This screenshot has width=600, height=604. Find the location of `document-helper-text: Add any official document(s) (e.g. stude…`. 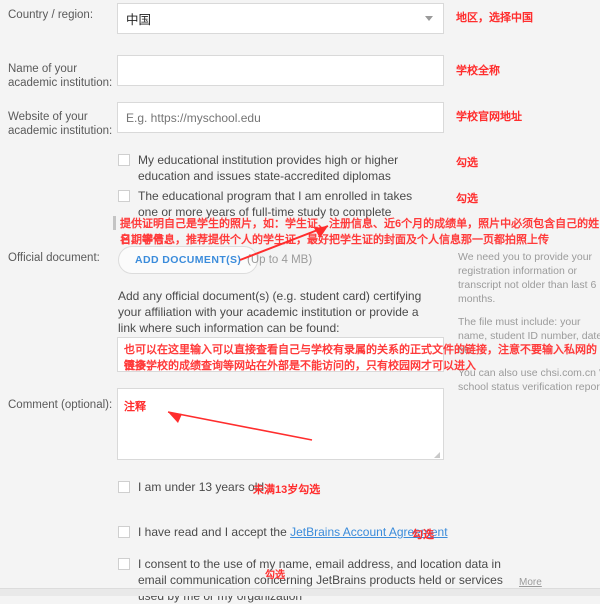

document-helper-text: Add any official document(s) (e.g. stude… is located at coordinates (270, 312).